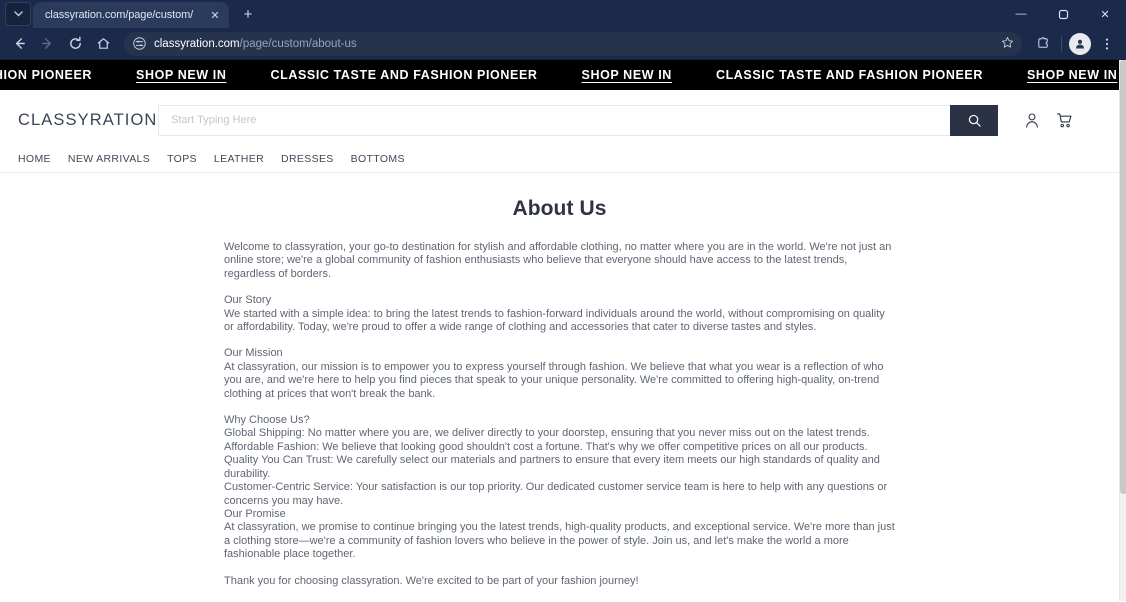  I want to click on nav-item-leather: LEATHER, so click(239, 159).